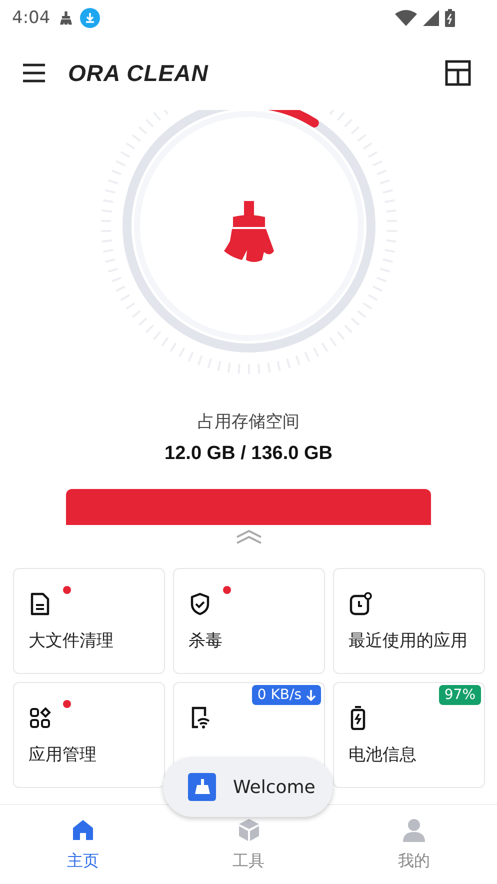 Image resolution: width=497 pixels, height=884 pixels. What do you see at coordinates (88, 621) in the screenshot?
I see `tool-card: 大文件清理` at bounding box center [88, 621].